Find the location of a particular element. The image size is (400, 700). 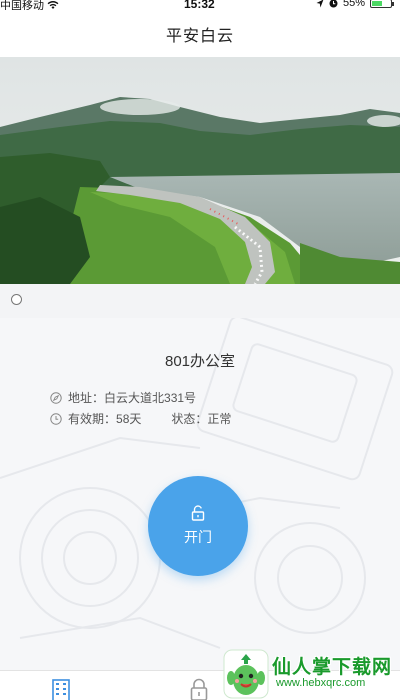

lock-icon is located at coordinates (199, 689).